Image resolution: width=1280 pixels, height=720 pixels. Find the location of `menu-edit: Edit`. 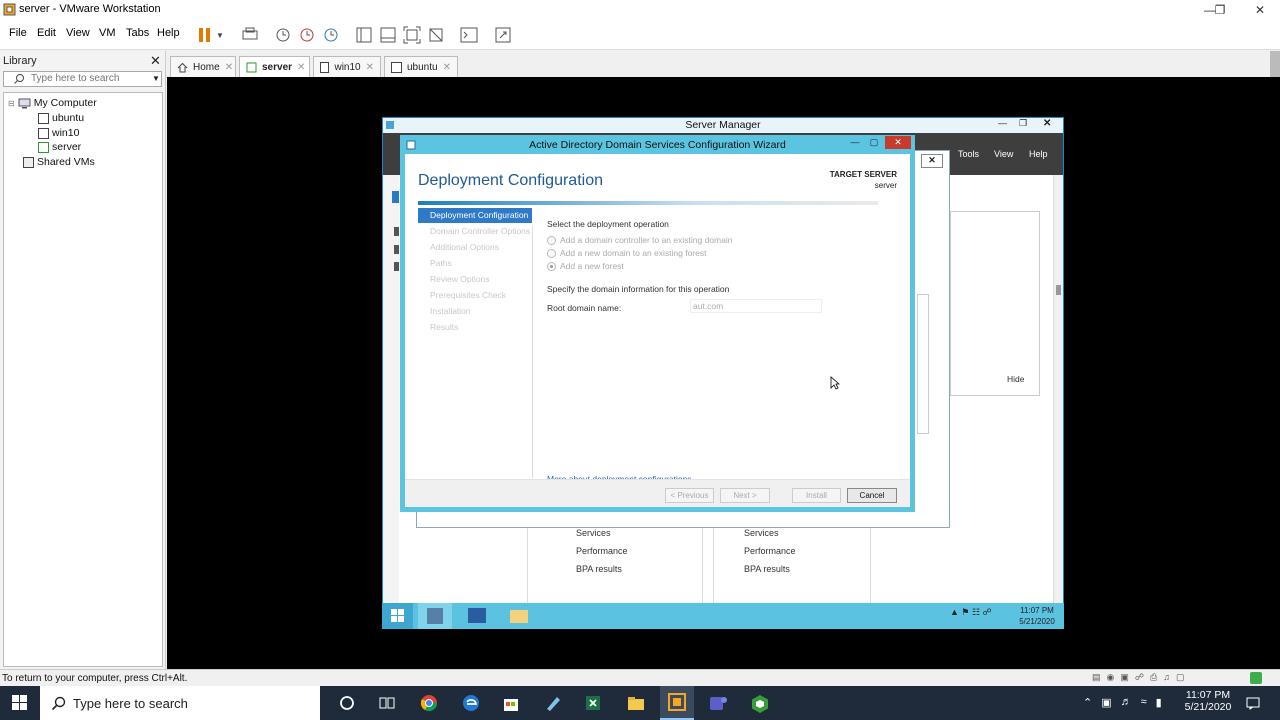

menu-edit: Edit is located at coordinates (46, 33).